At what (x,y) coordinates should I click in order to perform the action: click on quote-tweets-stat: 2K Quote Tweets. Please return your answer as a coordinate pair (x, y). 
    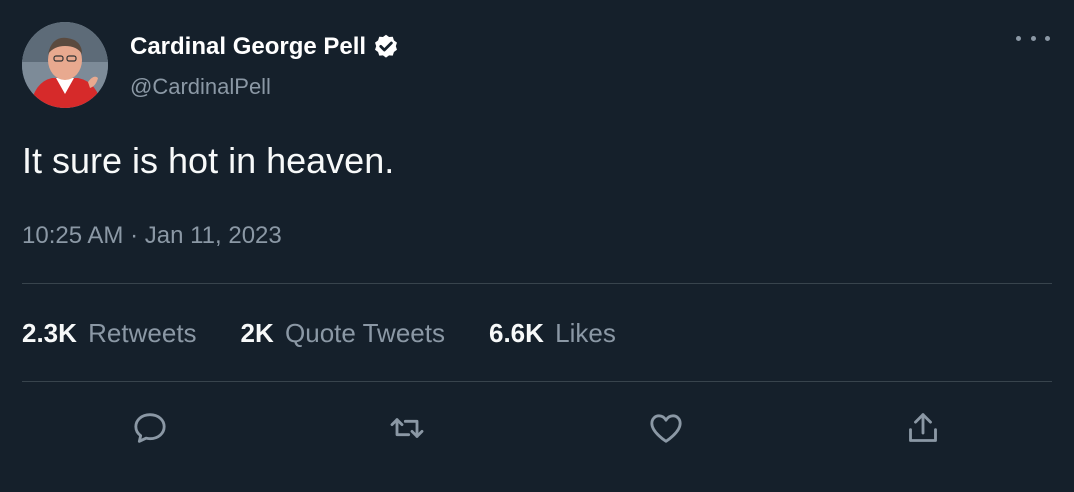
    Looking at the image, I should click on (343, 333).